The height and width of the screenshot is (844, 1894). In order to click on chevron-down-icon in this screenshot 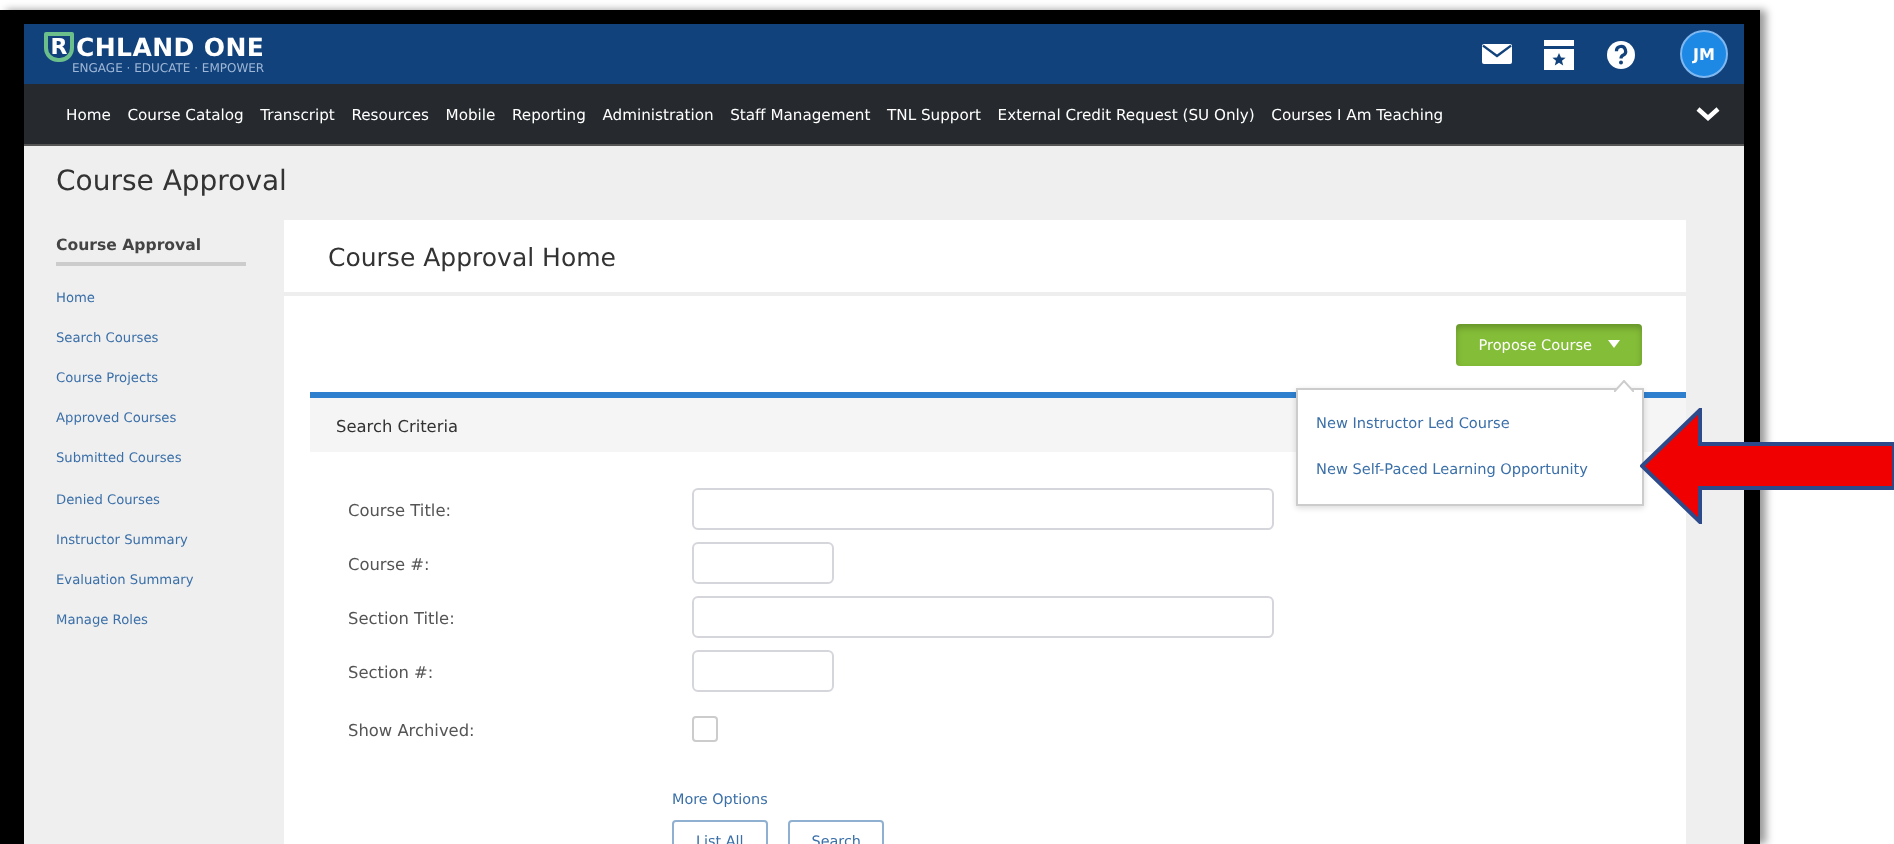, I will do `click(1708, 114)`.